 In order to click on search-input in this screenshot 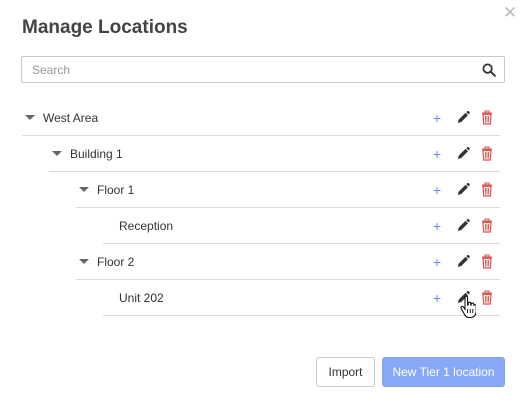, I will do `click(242, 69)`.